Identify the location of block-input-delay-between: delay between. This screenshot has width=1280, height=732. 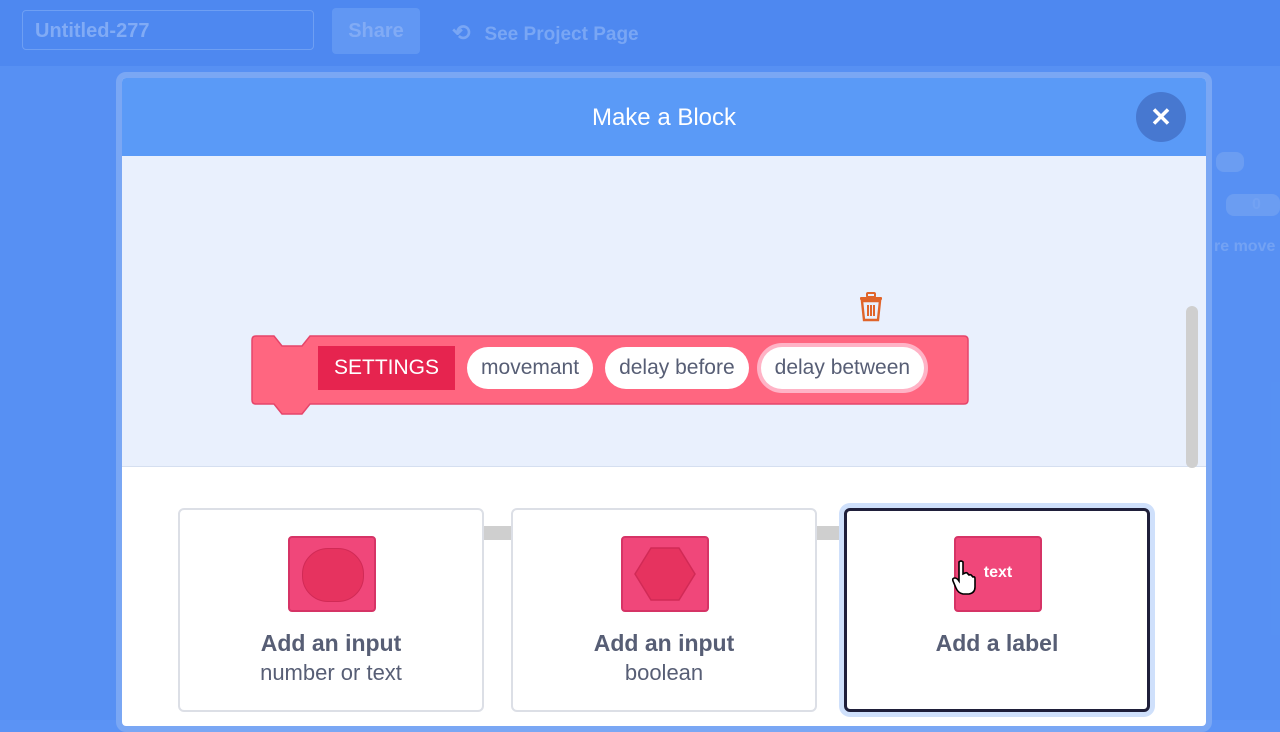
(842, 368).